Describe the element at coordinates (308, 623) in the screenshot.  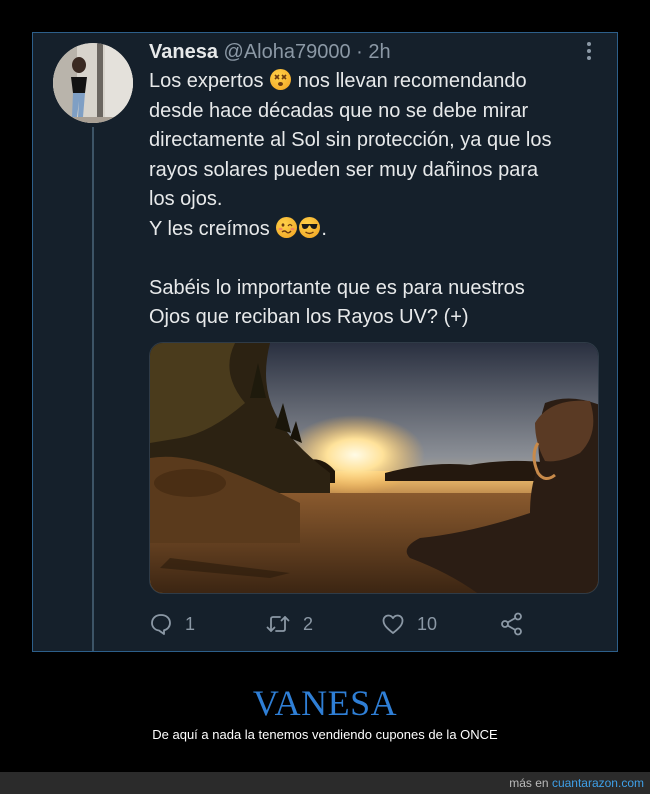
I see `retweet-count: 2` at that location.